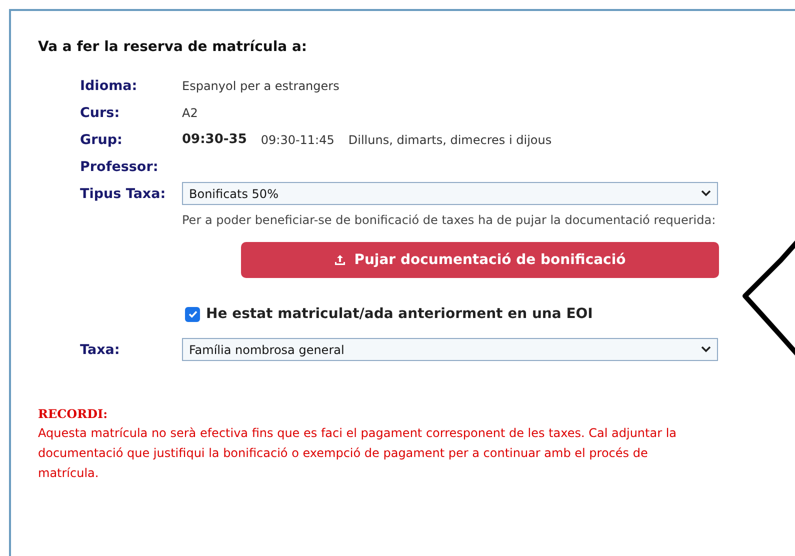 Image resolution: width=795 pixels, height=556 pixels. I want to click on field-label: Curs:, so click(100, 112).